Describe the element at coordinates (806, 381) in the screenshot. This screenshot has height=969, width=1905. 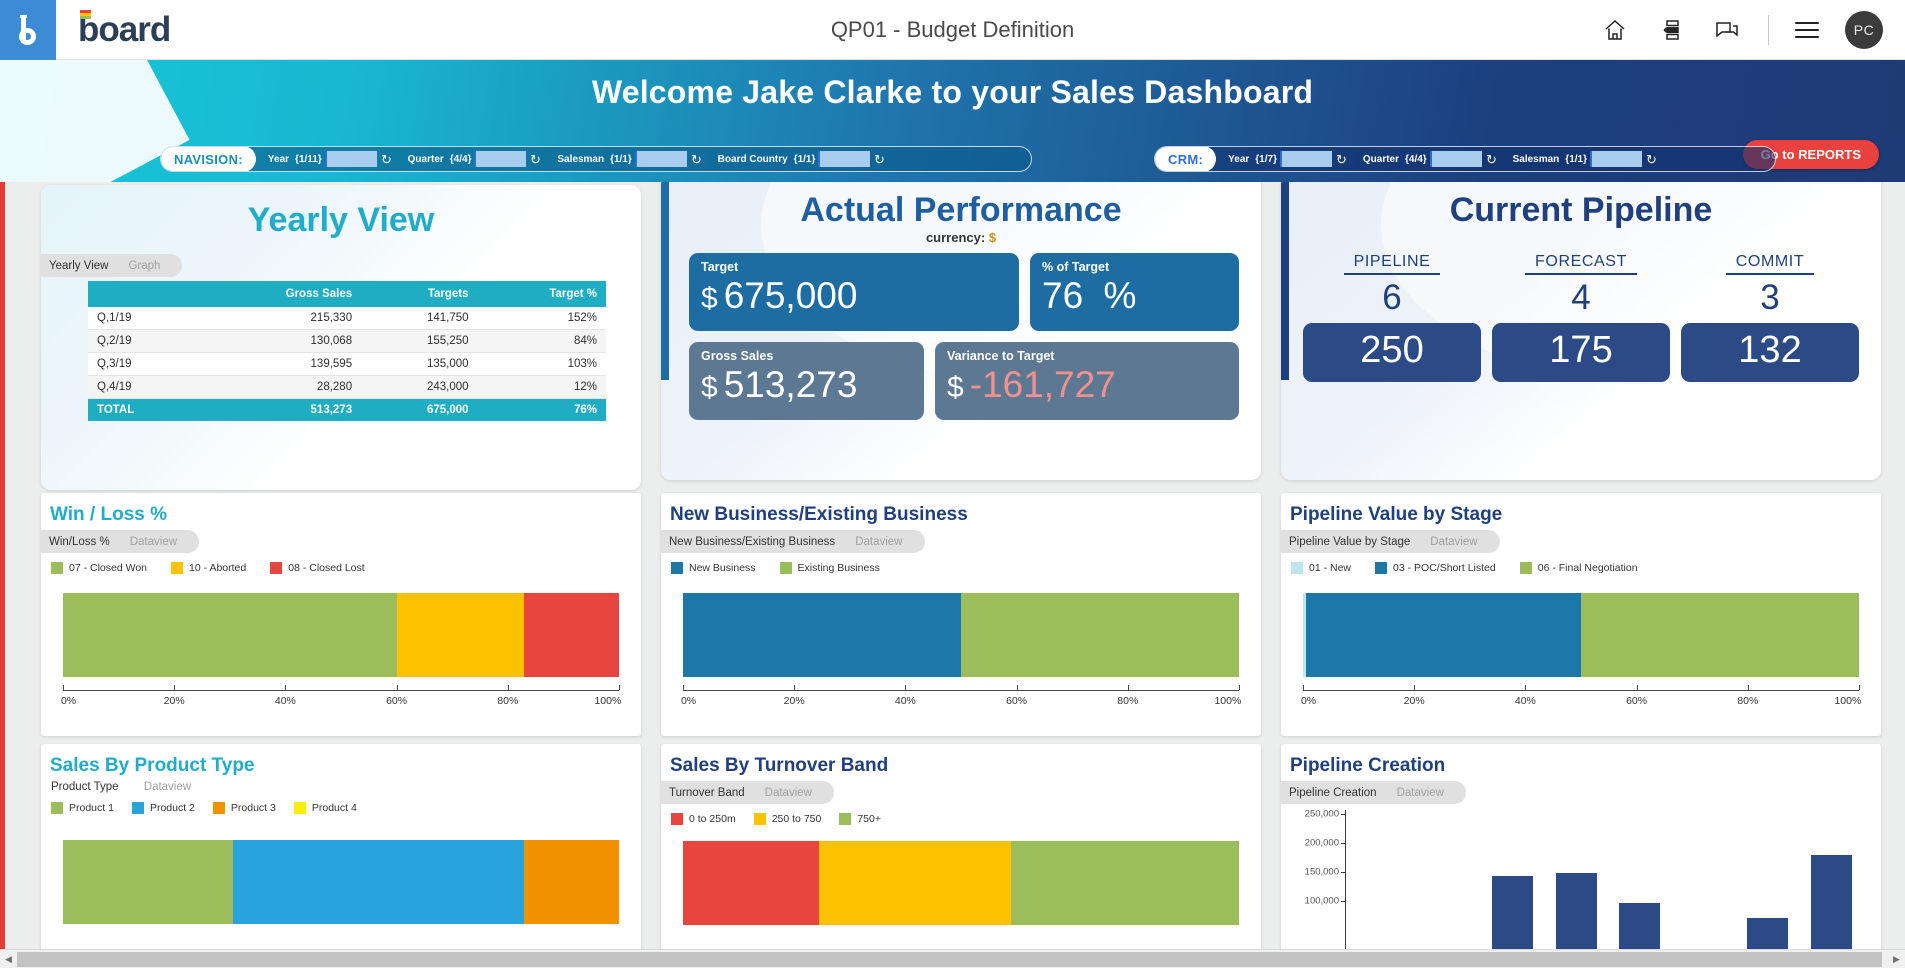
I see `kpi-gross-sales: Gross Sales $513,273` at that location.